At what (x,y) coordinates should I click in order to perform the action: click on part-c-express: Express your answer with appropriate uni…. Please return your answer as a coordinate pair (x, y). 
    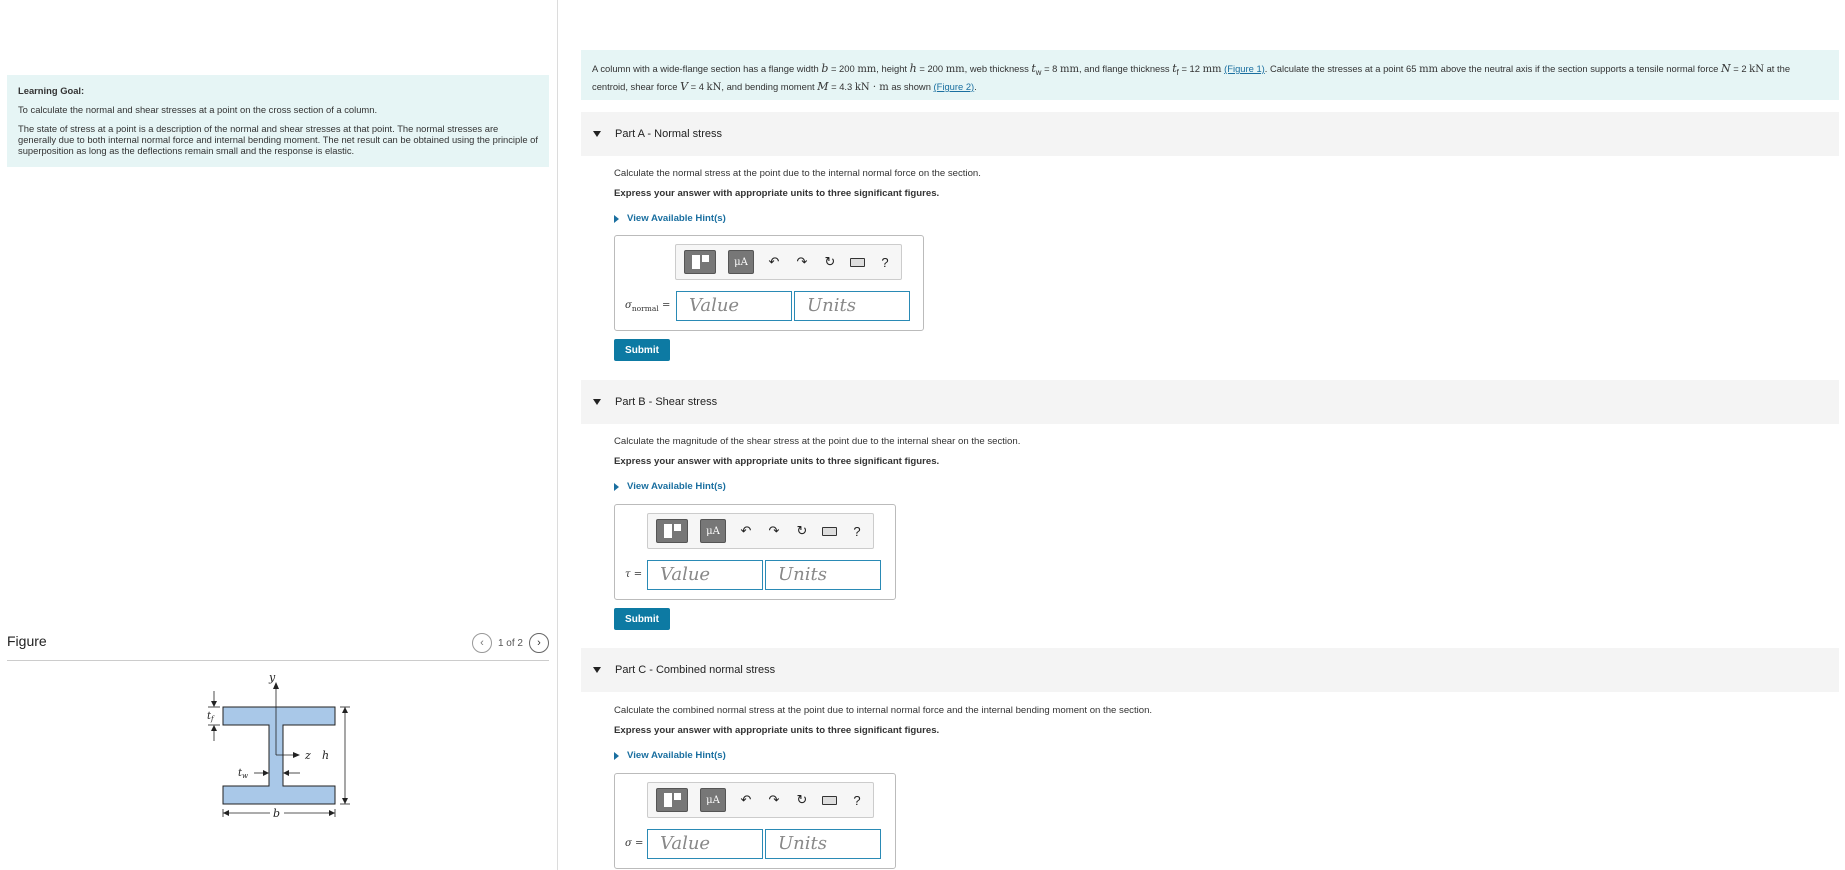
    Looking at the image, I should click on (777, 730).